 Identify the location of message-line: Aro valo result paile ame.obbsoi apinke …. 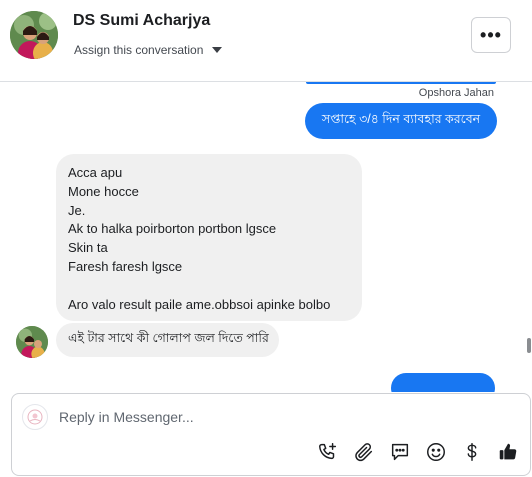
(199, 304).